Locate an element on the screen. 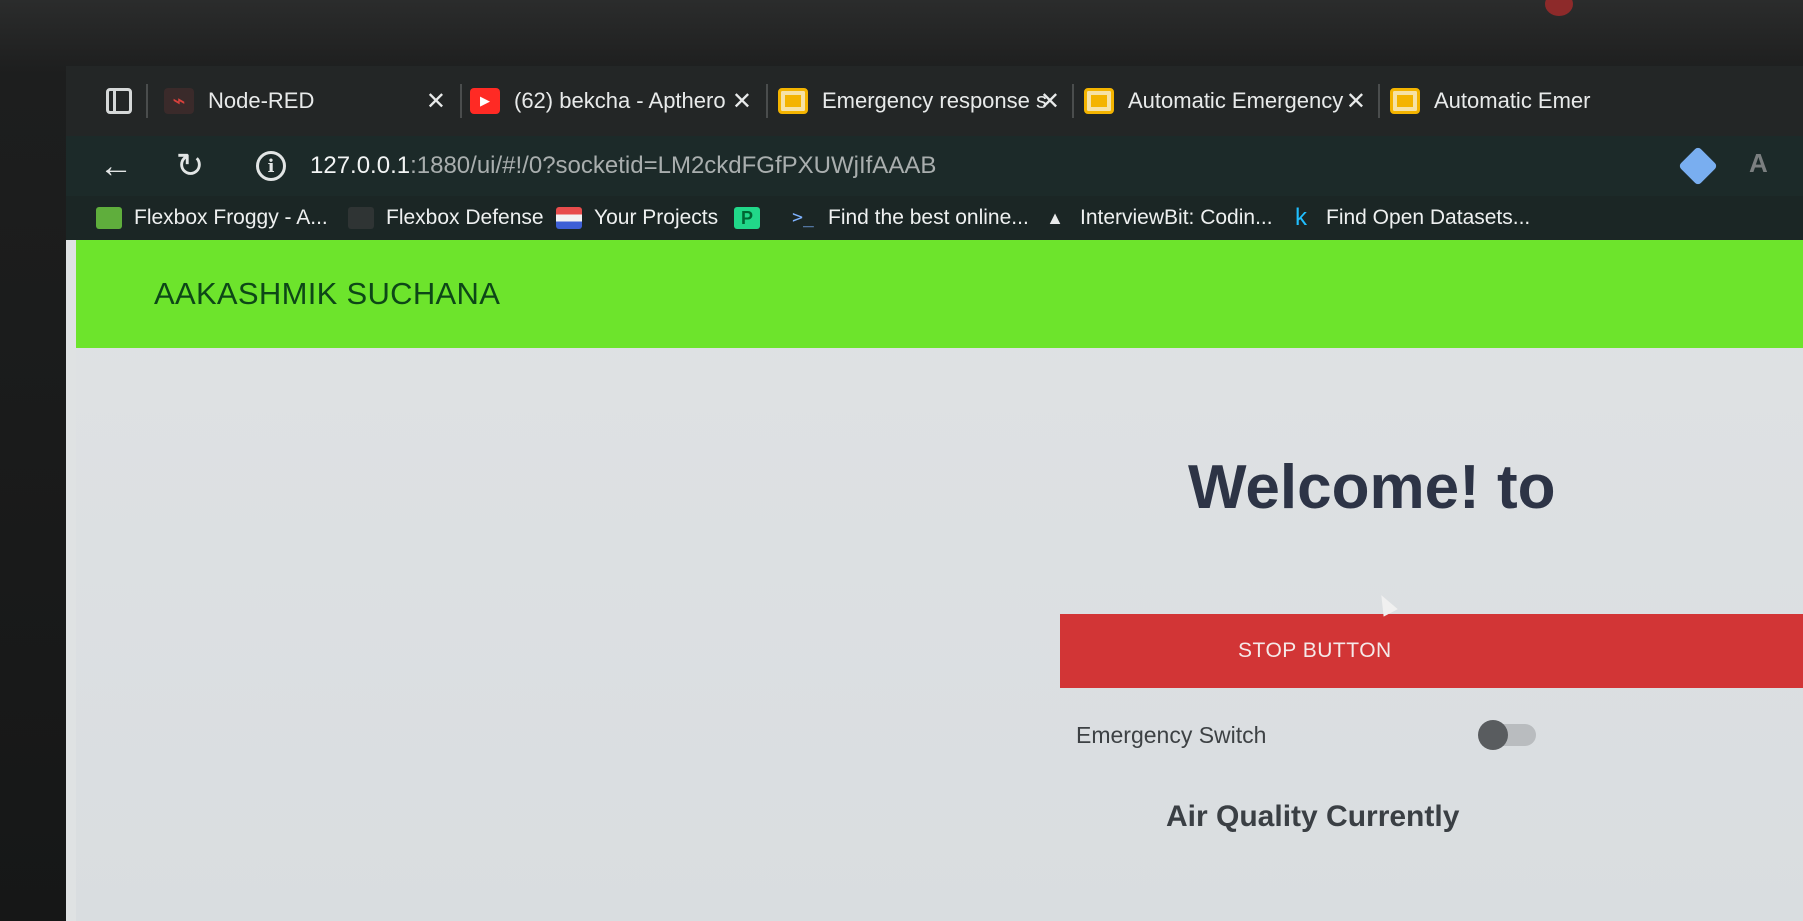 The image size is (1803, 921). bezel-light is located at coordinates (1559, 8).